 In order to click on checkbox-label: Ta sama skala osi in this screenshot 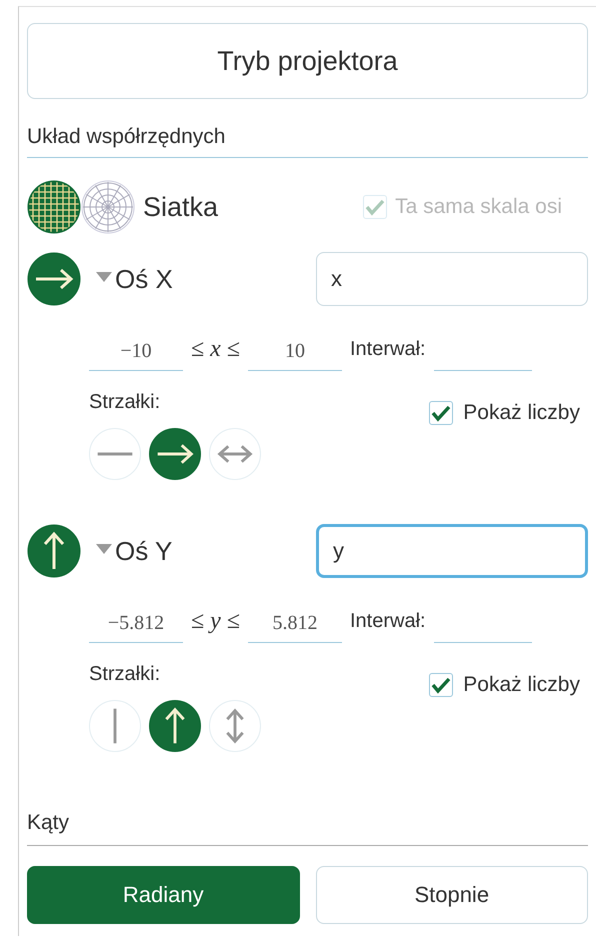, I will do `click(478, 207)`.